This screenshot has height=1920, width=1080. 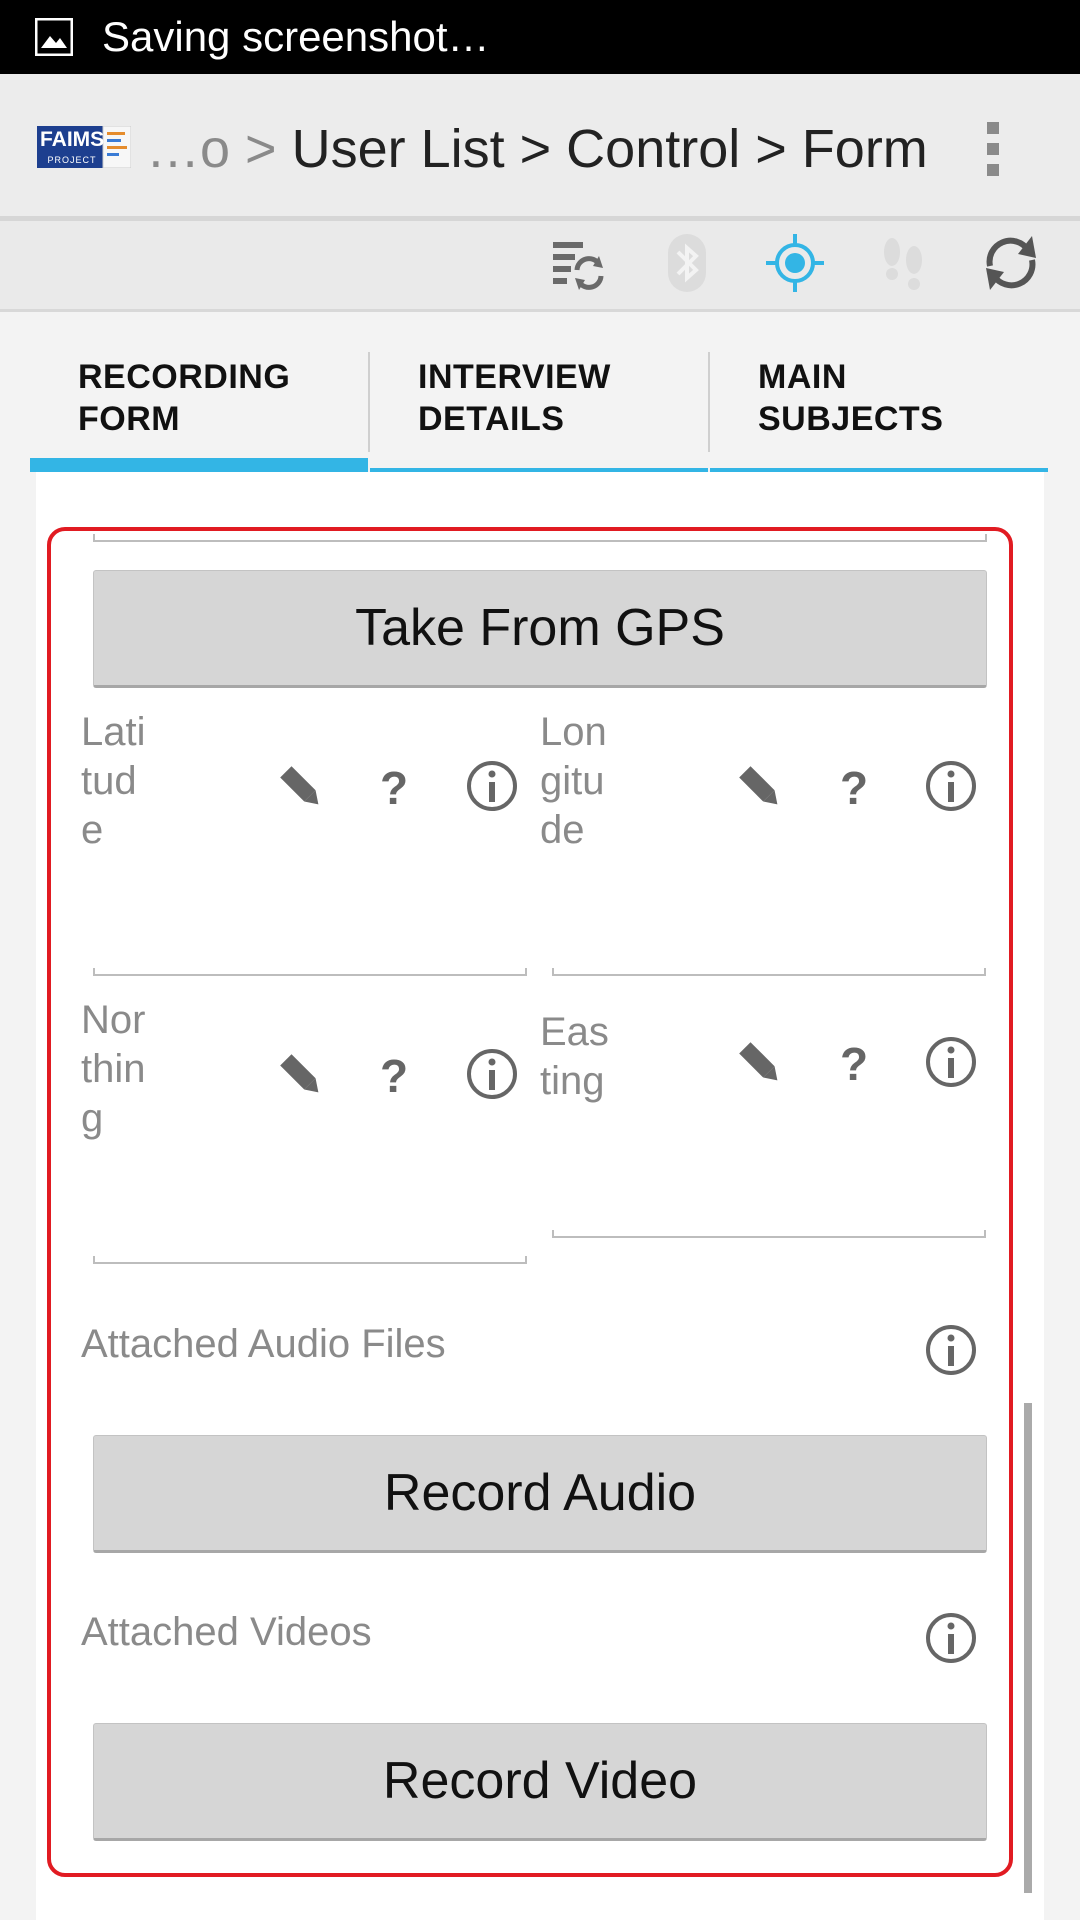 I want to click on footsteps-icon, so click(x=903, y=263).